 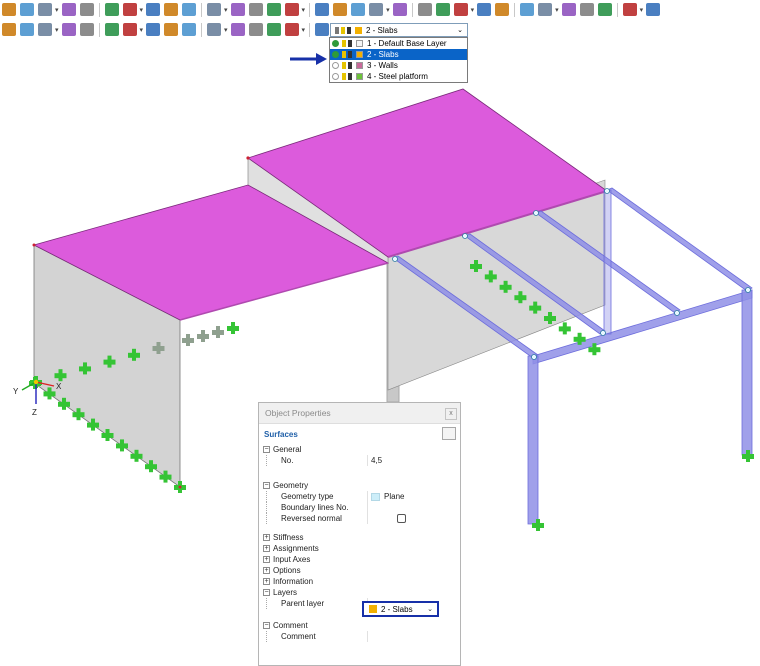 What do you see at coordinates (424, 9) in the screenshot?
I see `number-icon` at bounding box center [424, 9].